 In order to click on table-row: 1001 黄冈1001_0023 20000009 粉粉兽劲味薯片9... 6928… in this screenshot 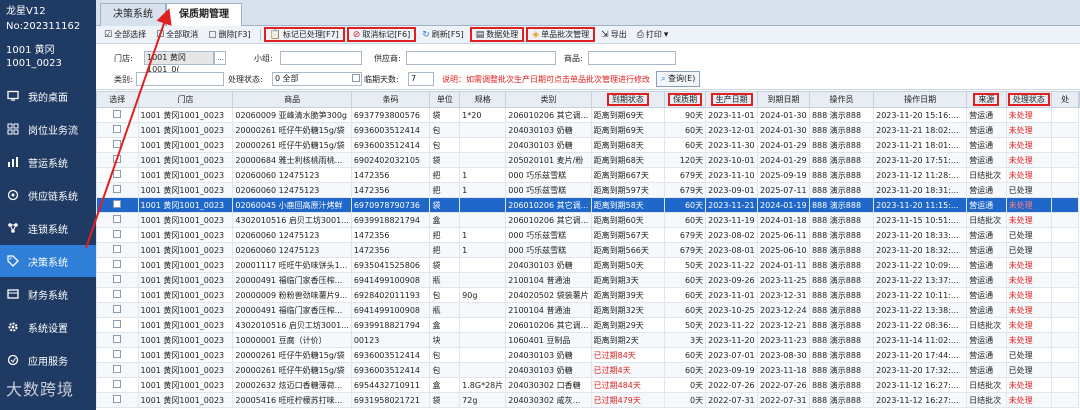, I will do `click(588, 295)`.